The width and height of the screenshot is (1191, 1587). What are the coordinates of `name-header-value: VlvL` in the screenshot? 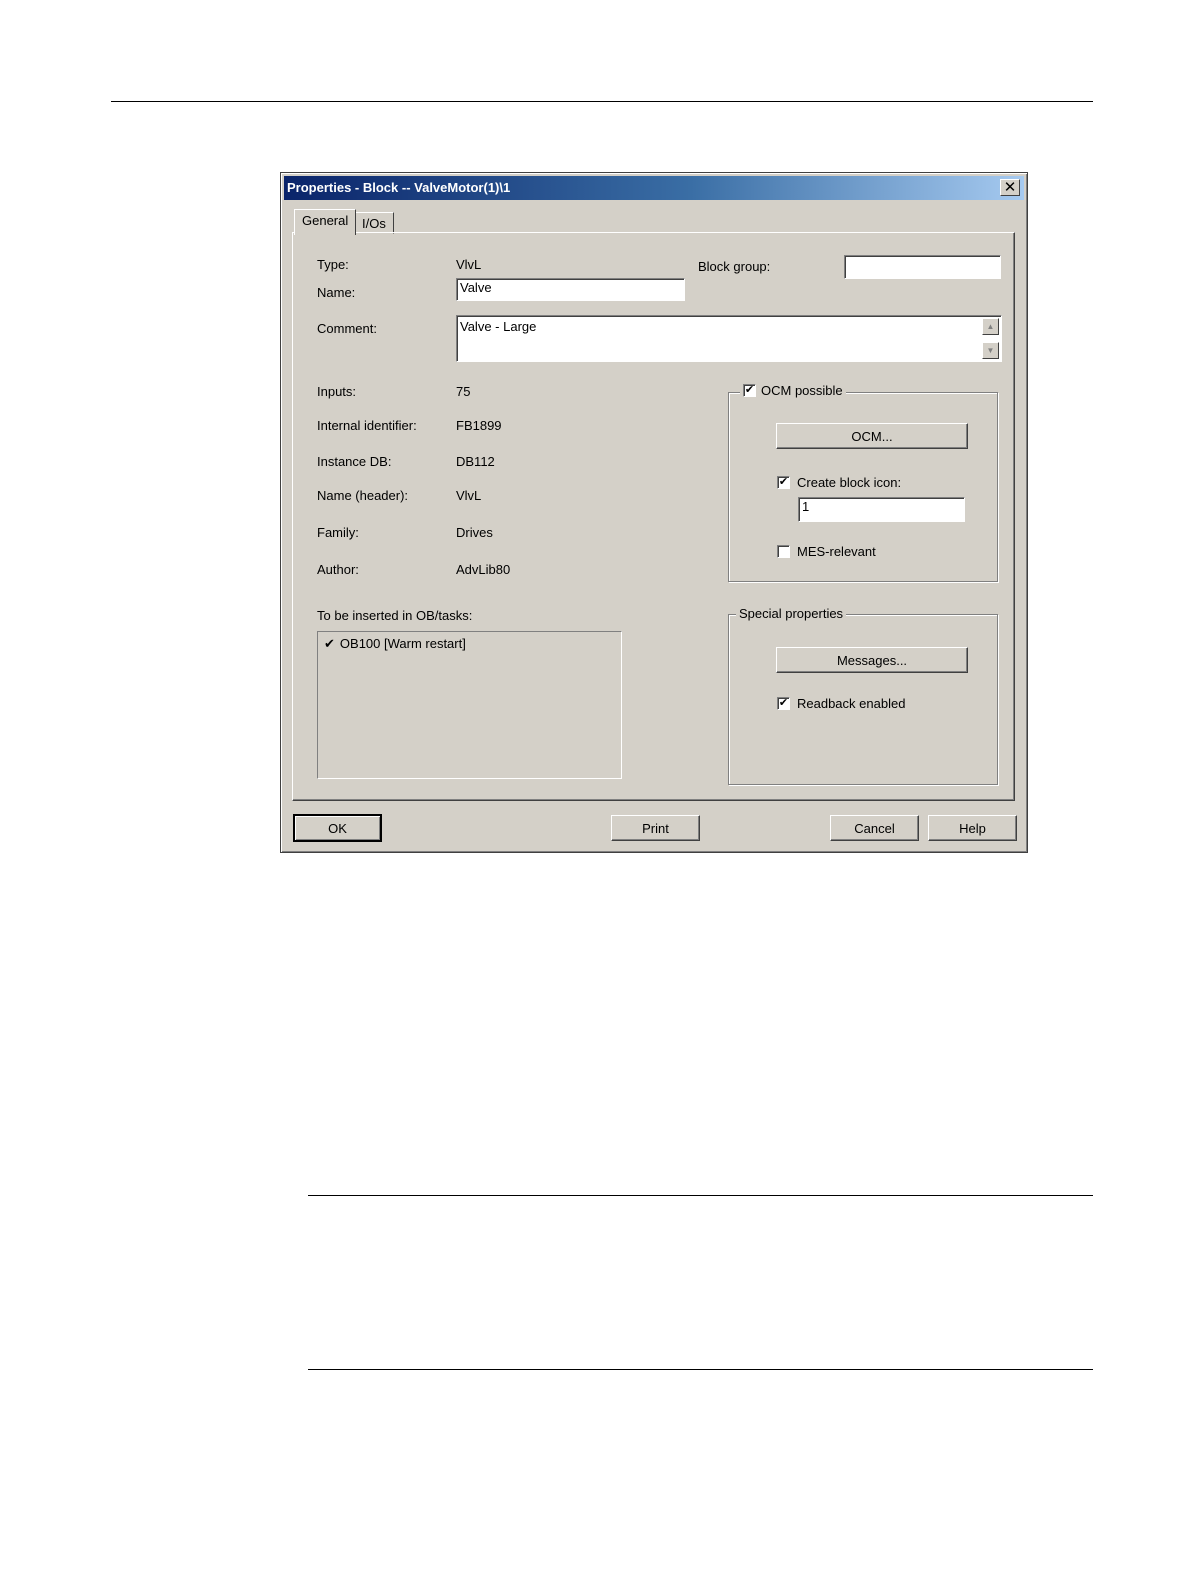 It's located at (469, 495).